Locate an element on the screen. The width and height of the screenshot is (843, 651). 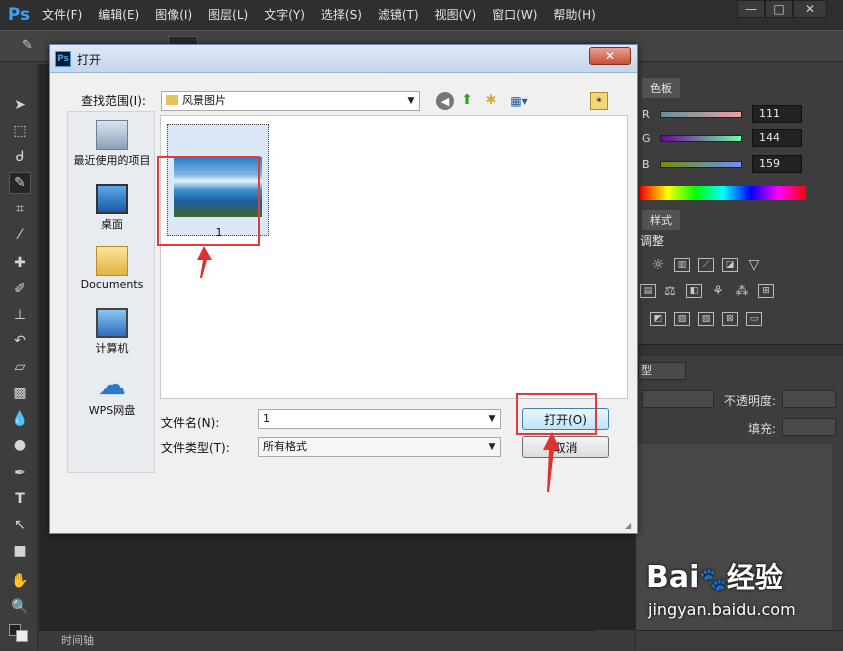
menu-select: 选择(S) is located at coordinates (341, 15).